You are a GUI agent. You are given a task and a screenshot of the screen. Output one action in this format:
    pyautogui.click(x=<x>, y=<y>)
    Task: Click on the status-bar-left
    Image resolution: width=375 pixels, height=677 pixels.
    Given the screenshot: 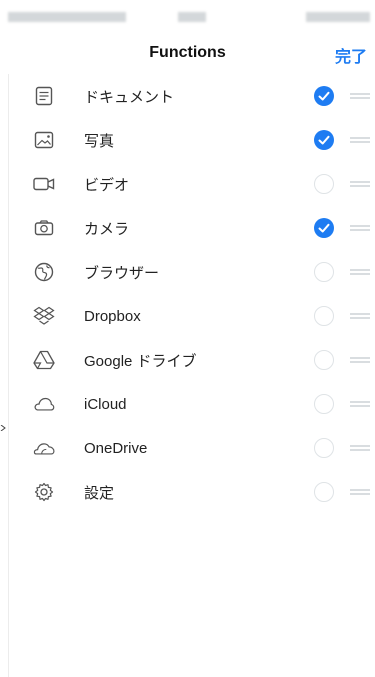 What is the action you would take?
    pyautogui.click(x=67, y=17)
    